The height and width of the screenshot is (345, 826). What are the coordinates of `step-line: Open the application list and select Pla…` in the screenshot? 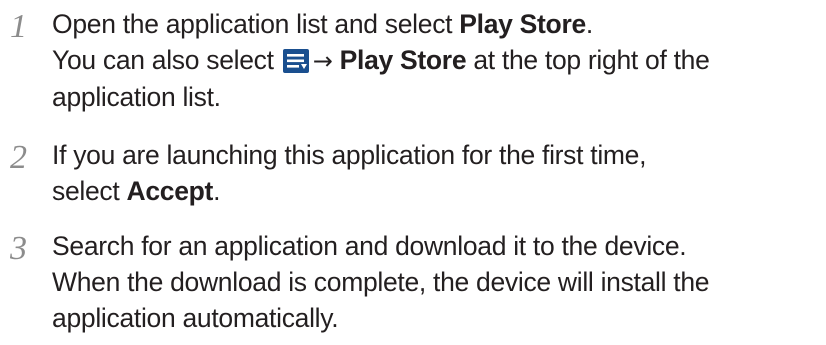 It's located at (322, 24).